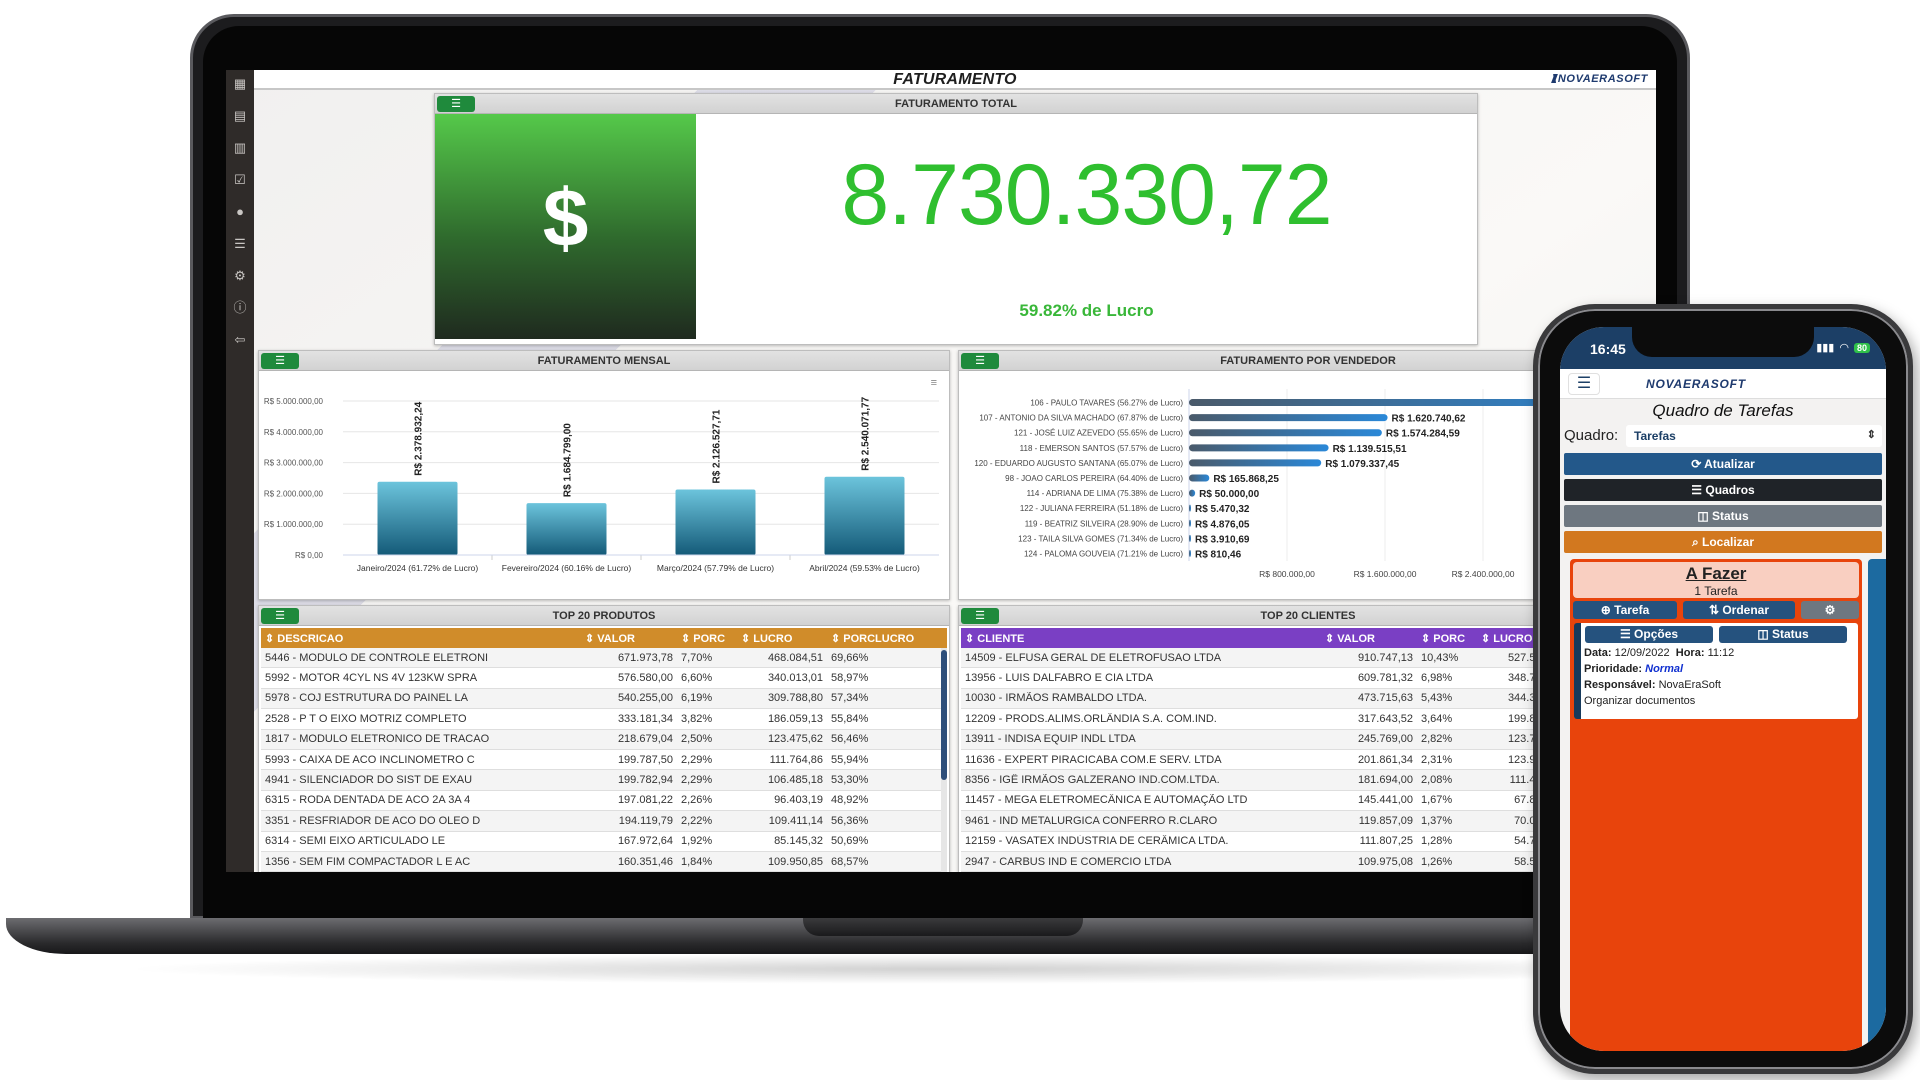 The height and width of the screenshot is (1080, 1920). What do you see at coordinates (1652, 685) in the screenshot?
I see `card-responsible-line: Responsável: NovaEraSoft` at bounding box center [1652, 685].